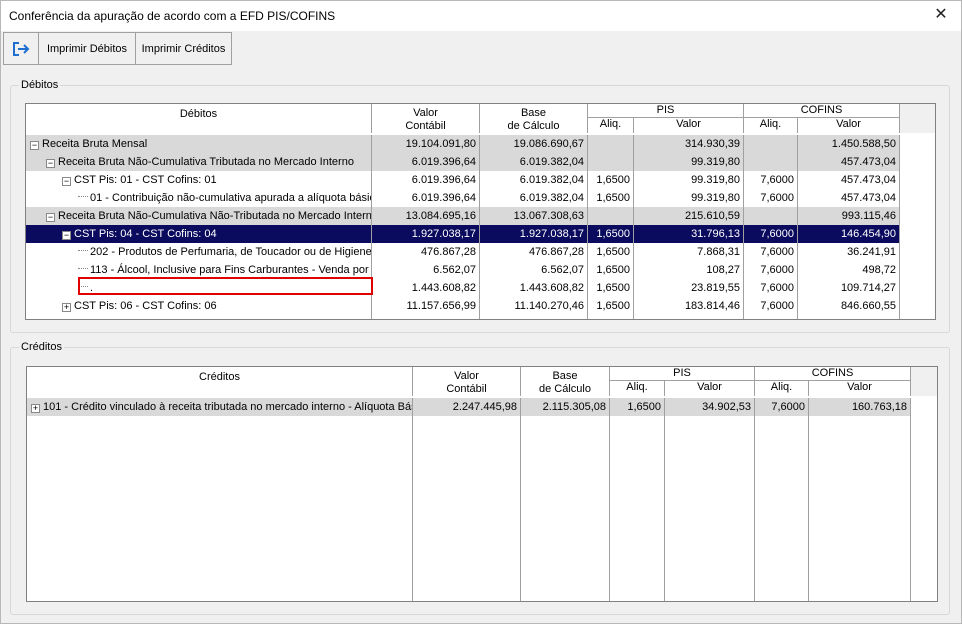  I want to click on header-base-calculo: Base de Cálculo, so click(534, 118).